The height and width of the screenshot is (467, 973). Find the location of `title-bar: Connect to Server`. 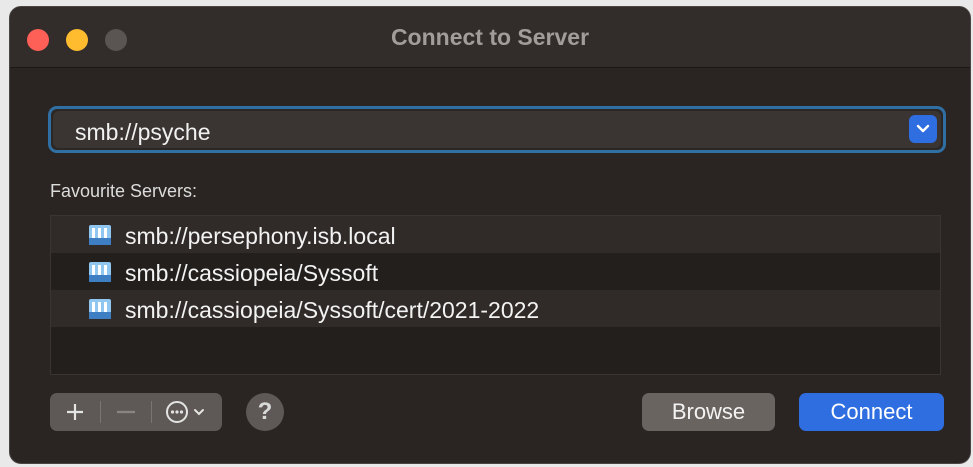

title-bar: Connect to Server is located at coordinates (490, 37).